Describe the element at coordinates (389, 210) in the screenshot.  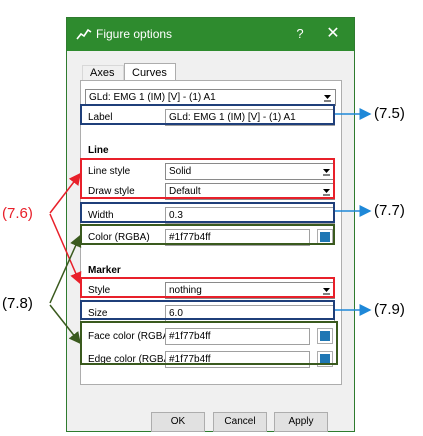
I see `annotation-7-7: (7.7)` at that location.